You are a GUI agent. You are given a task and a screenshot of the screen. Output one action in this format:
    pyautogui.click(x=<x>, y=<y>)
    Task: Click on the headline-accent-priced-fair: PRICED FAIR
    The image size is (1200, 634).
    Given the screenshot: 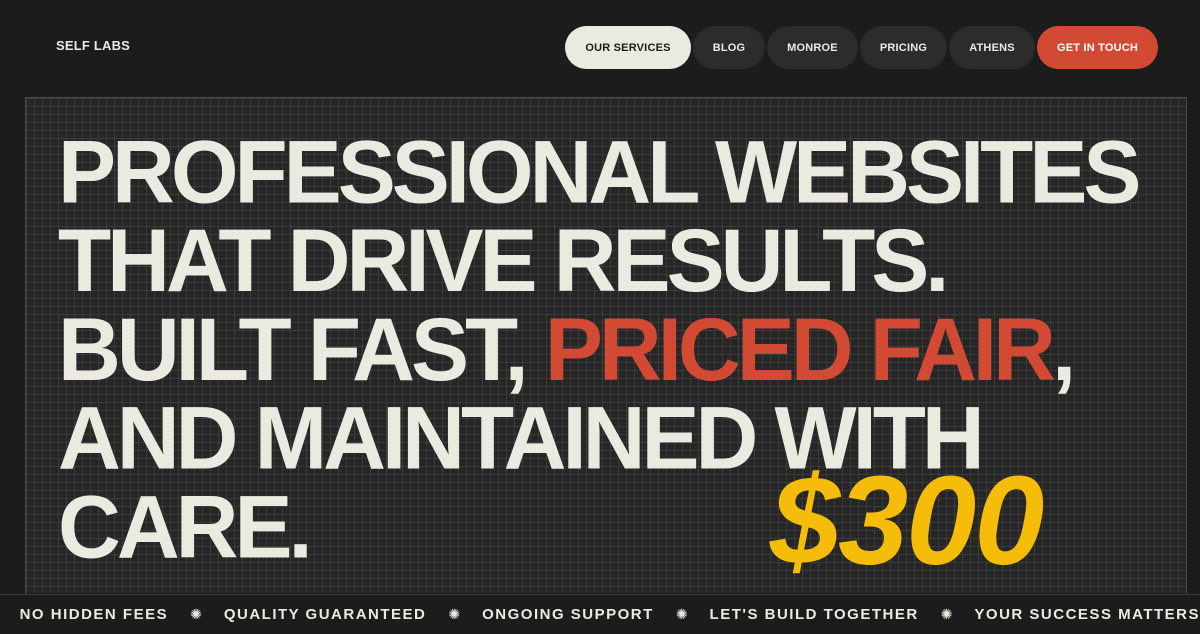 What is the action you would take?
    pyautogui.click(x=800, y=350)
    